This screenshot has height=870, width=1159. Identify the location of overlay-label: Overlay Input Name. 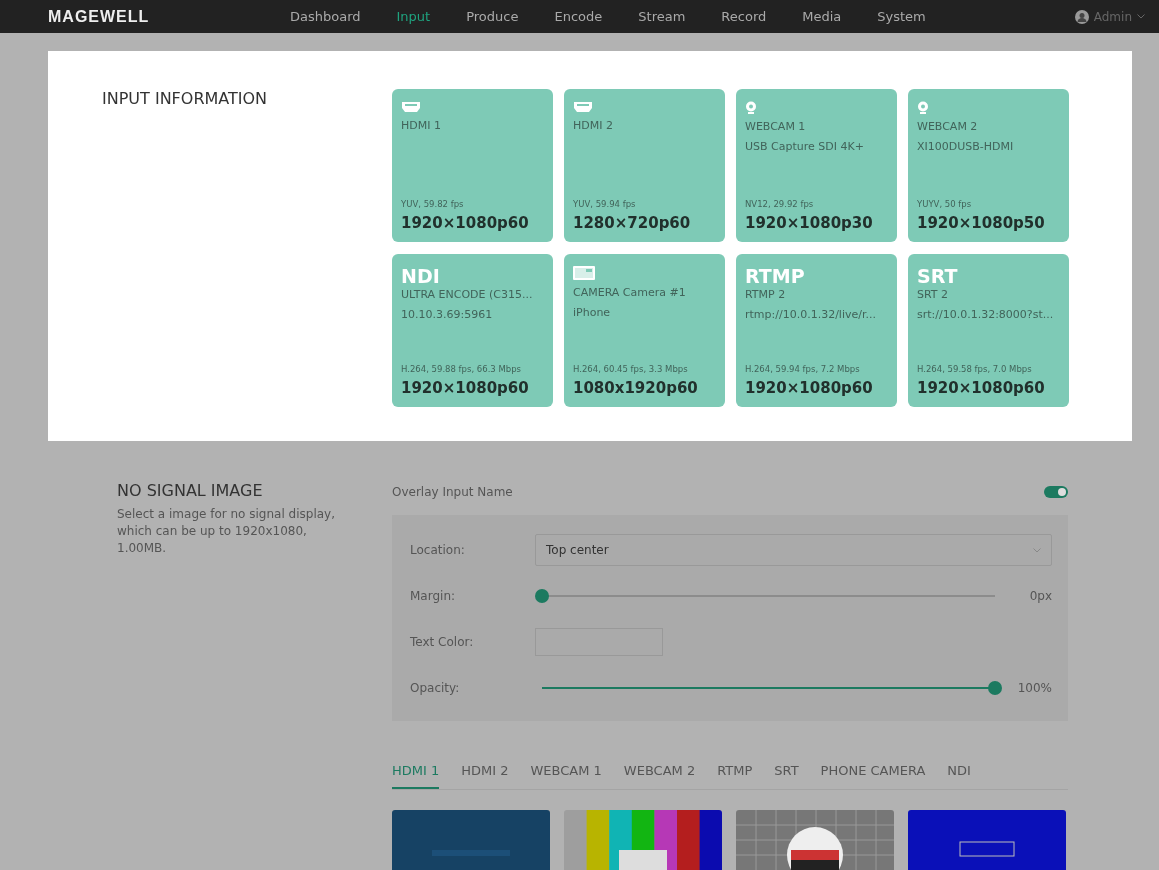
(452, 492).